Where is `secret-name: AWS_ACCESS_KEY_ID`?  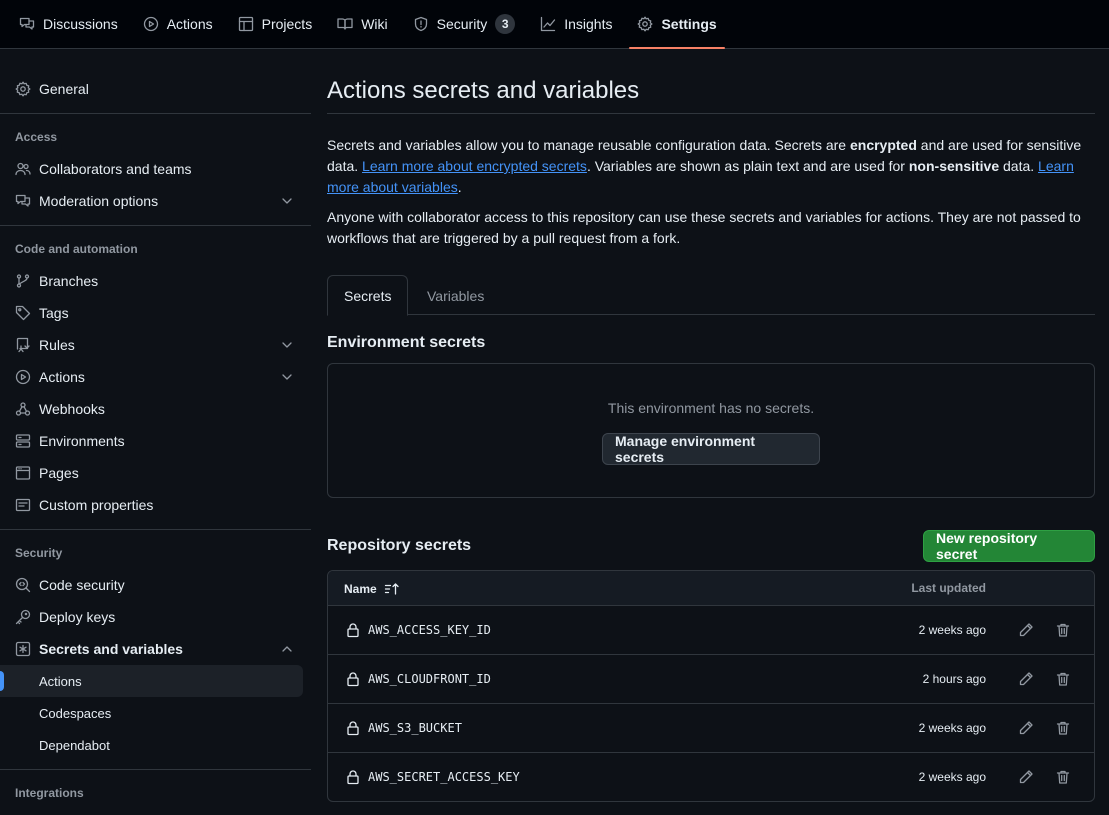
secret-name: AWS_ACCESS_KEY_ID is located at coordinates (429, 630).